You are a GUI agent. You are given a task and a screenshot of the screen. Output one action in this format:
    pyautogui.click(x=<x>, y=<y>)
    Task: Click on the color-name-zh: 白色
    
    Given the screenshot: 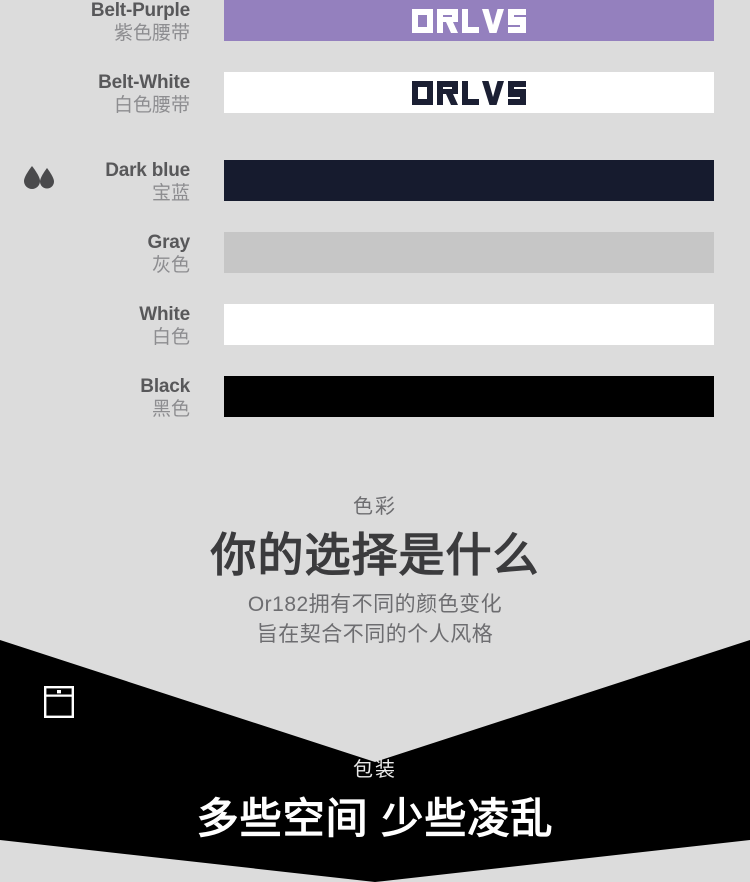 What is the action you would take?
    pyautogui.click(x=170, y=338)
    